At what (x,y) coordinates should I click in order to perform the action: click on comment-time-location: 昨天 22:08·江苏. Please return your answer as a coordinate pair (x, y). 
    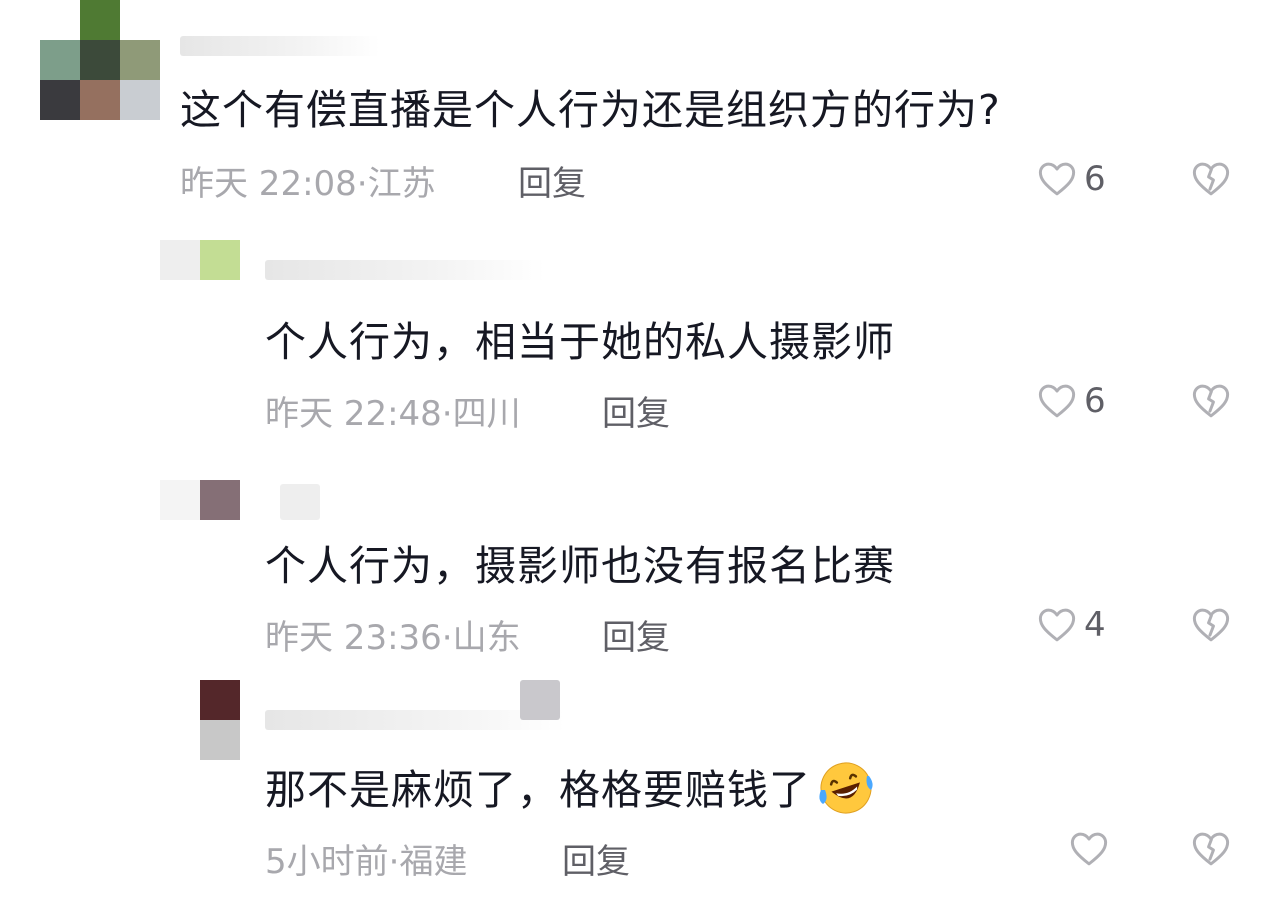
    Looking at the image, I should click on (308, 184).